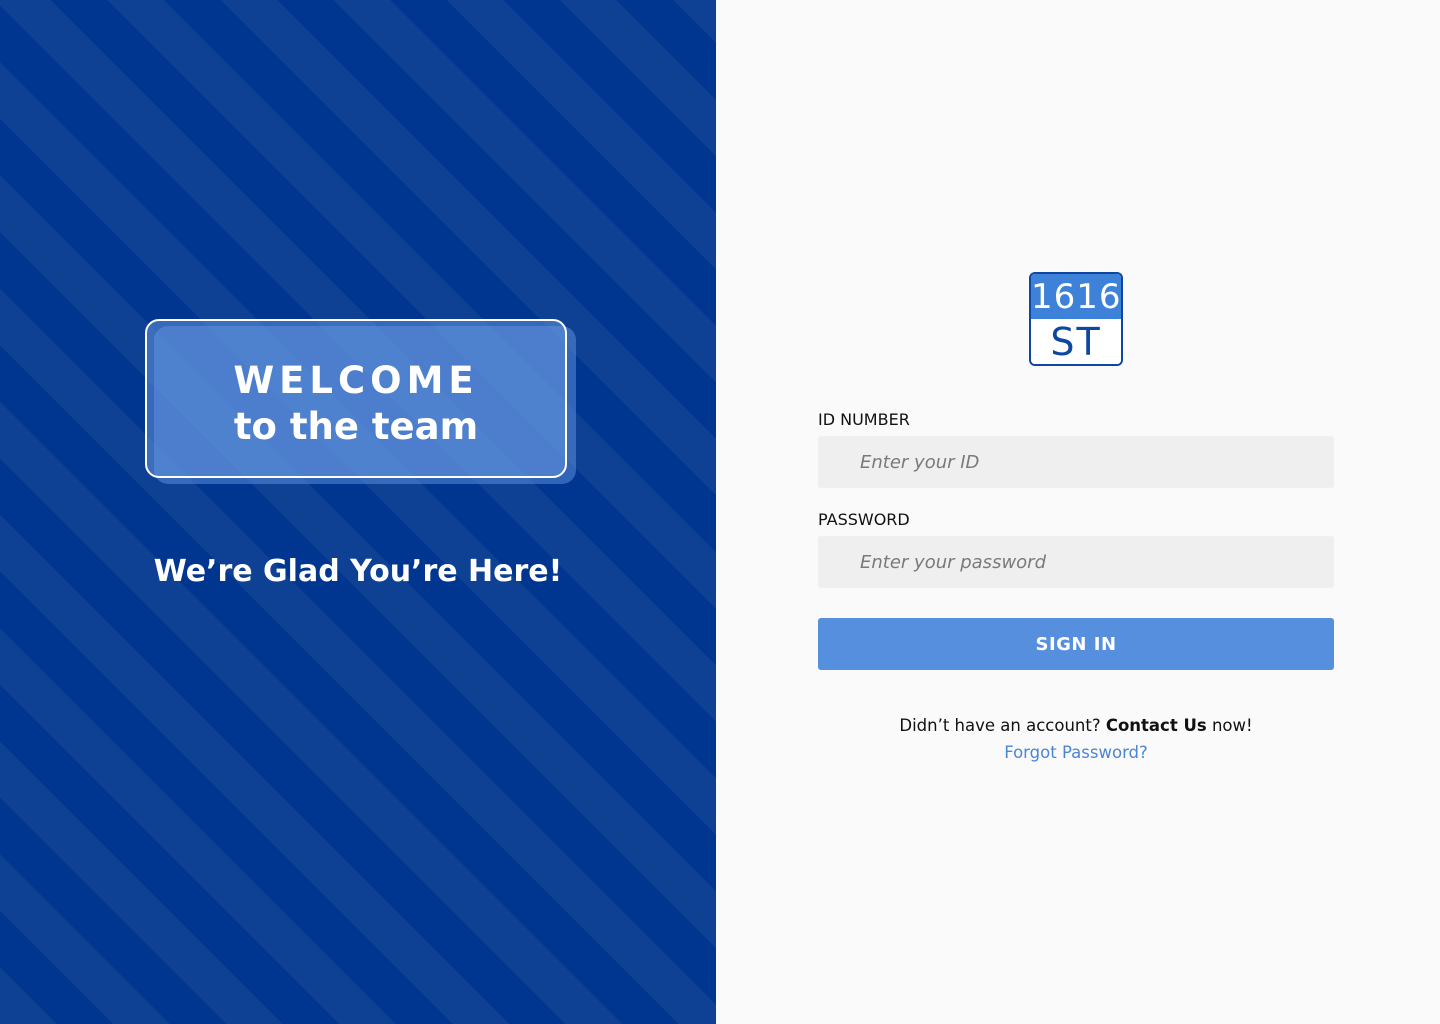 Image resolution: width=1440 pixels, height=1024 pixels. Describe the element at coordinates (356, 426) in the screenshot. I see `welcome-subtitle: to the team` at that location.